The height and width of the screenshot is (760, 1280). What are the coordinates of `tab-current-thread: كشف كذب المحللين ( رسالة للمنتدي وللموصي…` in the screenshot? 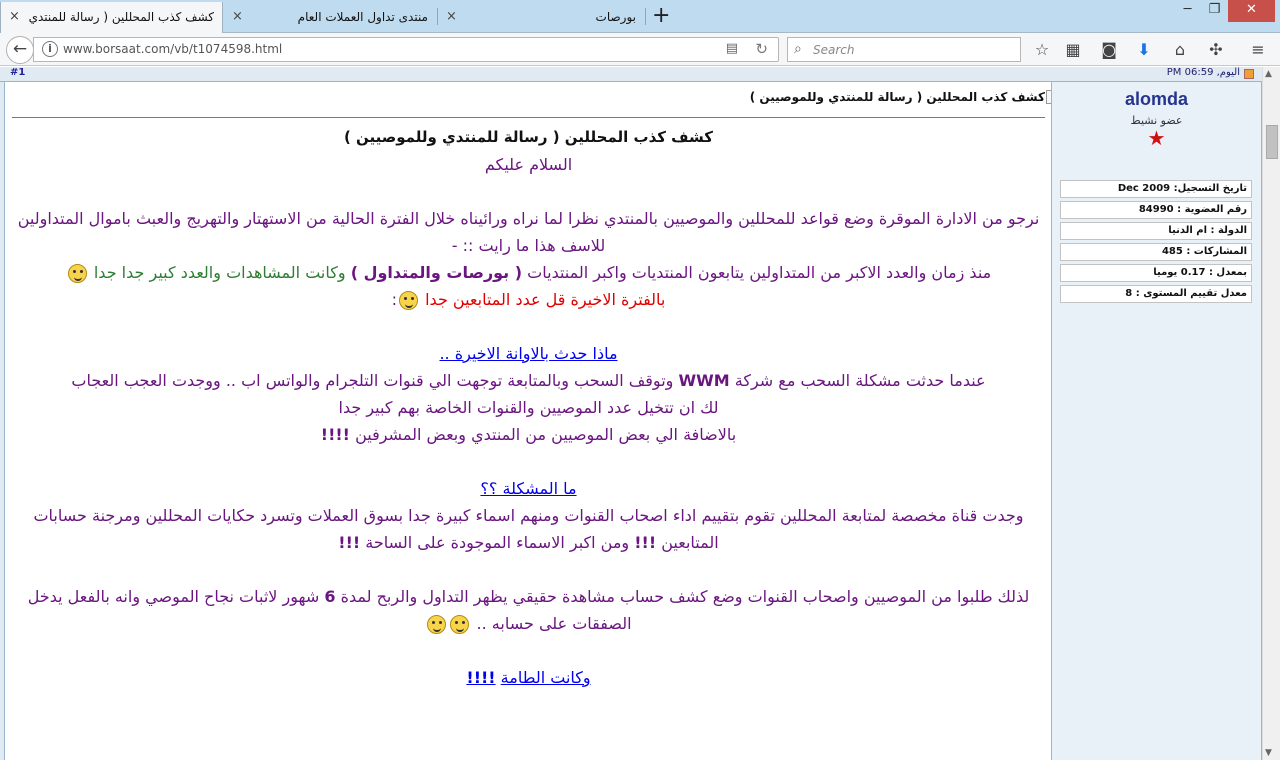 It's located at (111, 17).